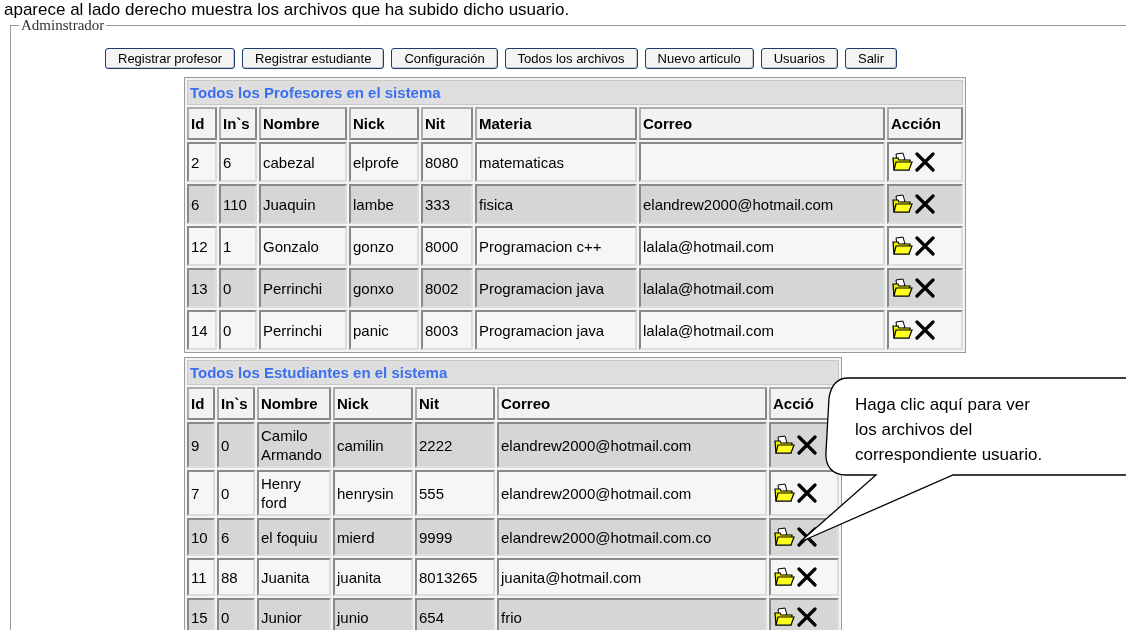  Describe the element at coordinates (313, 58) in the screenshot. I see `nav-button: Registrar estudiante` at that location.